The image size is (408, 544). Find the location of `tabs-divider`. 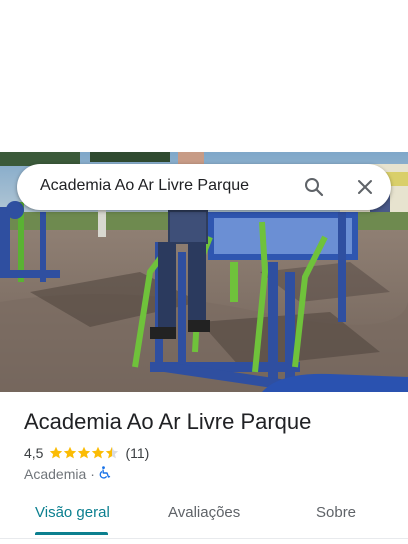

tabs-divider is located at coordinates (204, 538).